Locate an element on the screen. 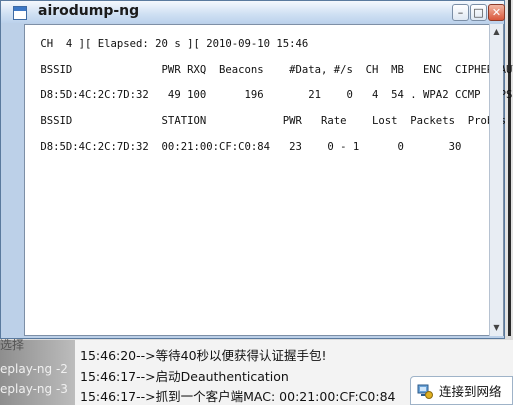 This screenshot has width=513, height=405. vertical-scrollbar: ▲ ▼ is located at coordinates (496, 180).